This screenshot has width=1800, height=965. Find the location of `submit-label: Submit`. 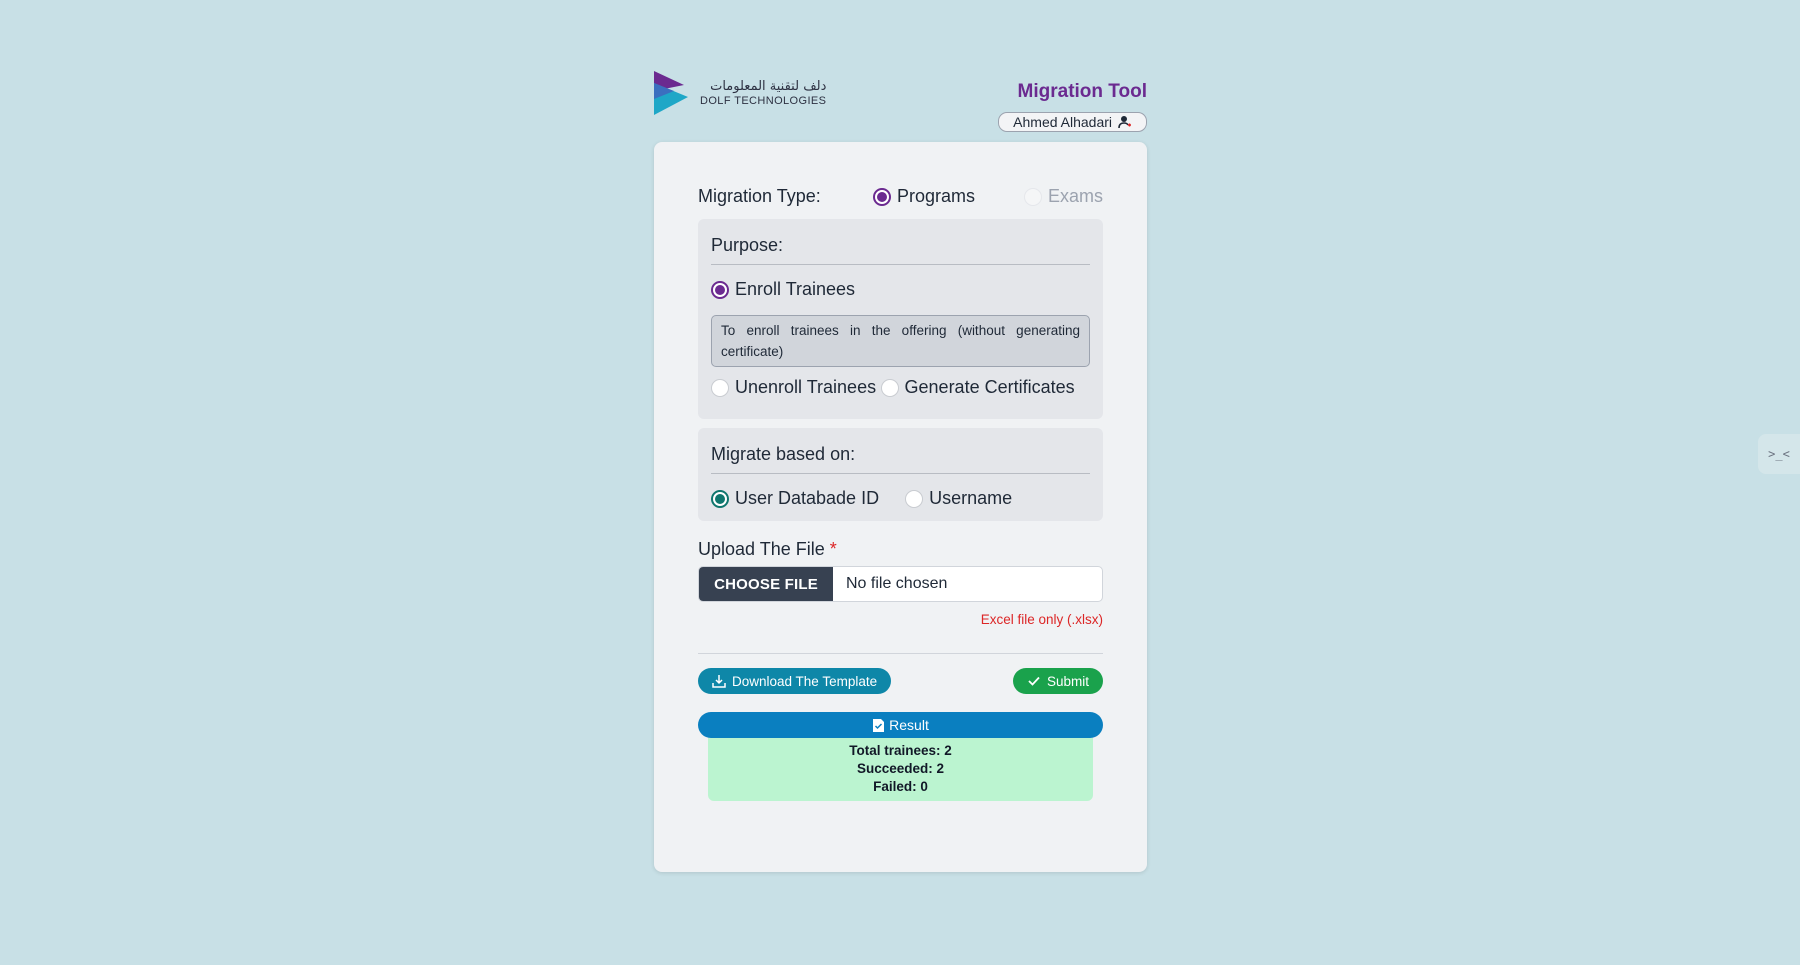

submit-label: Submit is located at coordinates (1067, 681).